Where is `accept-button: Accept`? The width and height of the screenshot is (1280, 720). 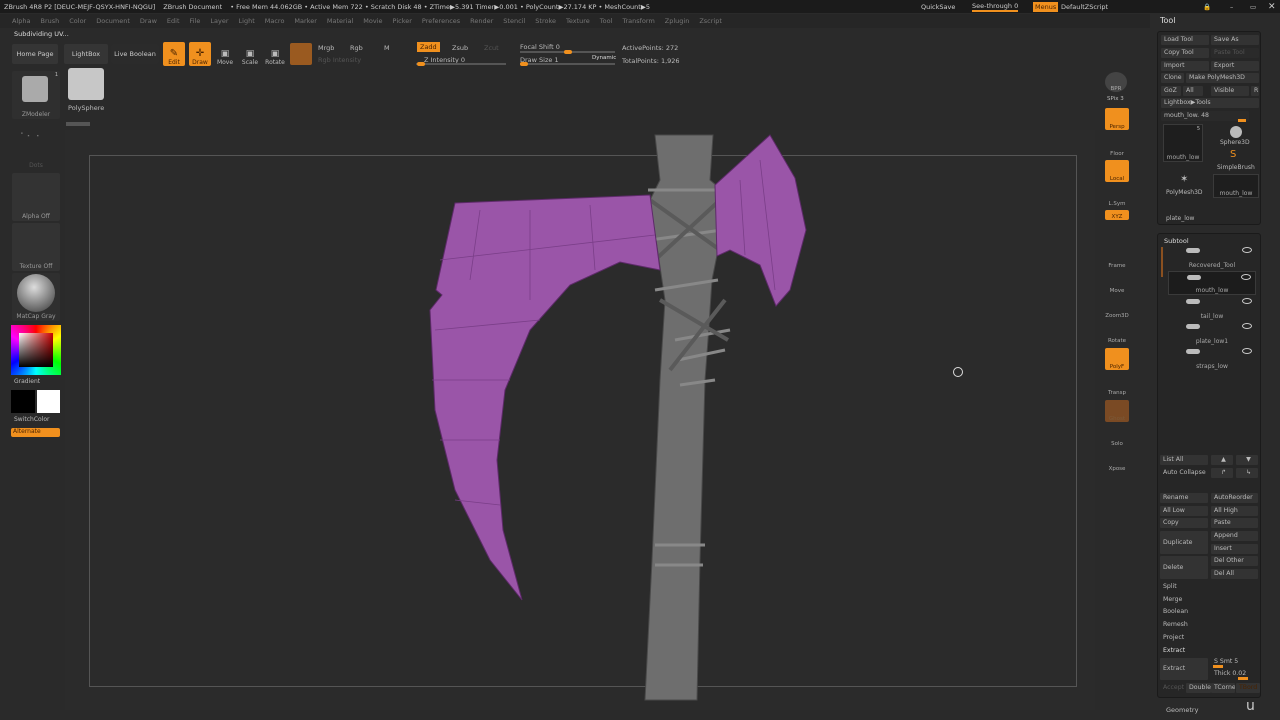 accept-button: Accept is located at coordinates (1172, 688).